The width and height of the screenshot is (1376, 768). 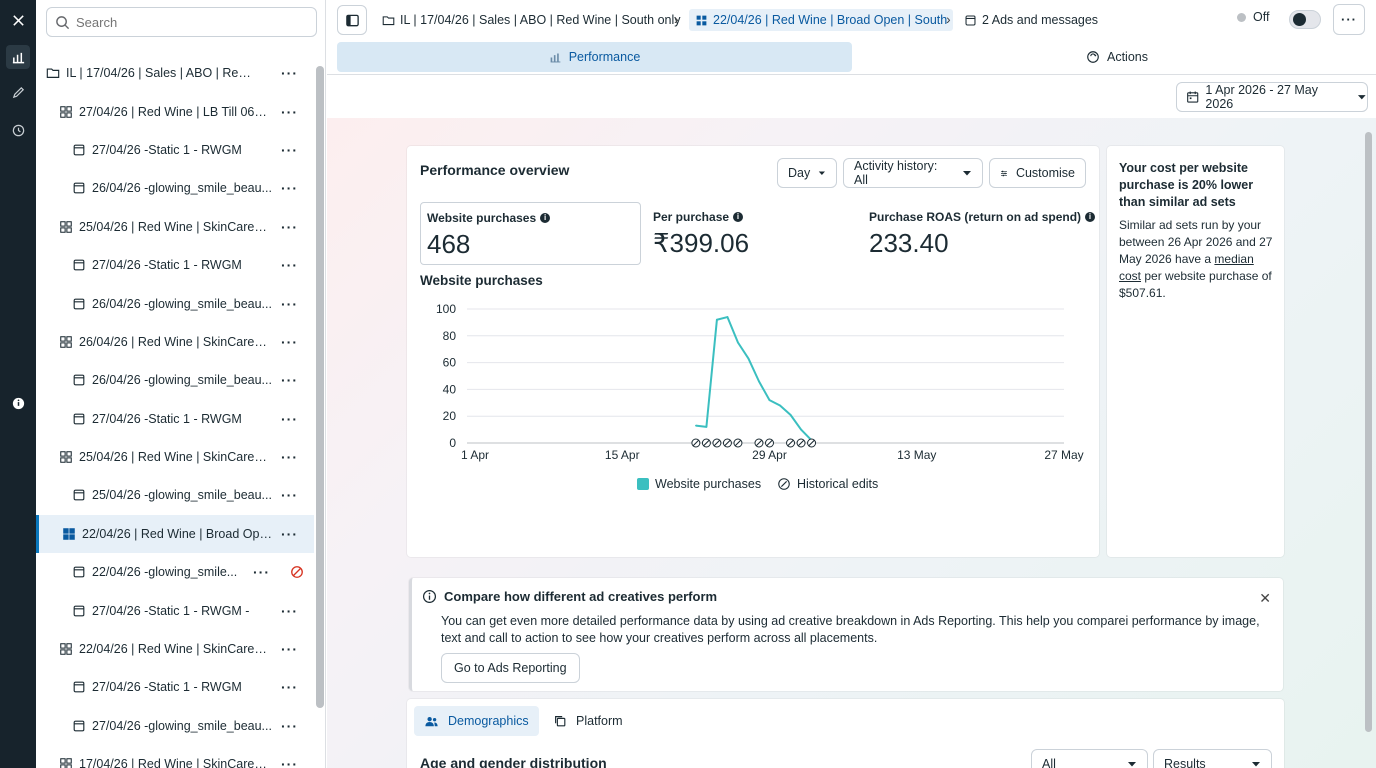 I want to click on search-box, so click(x=181, y=22).